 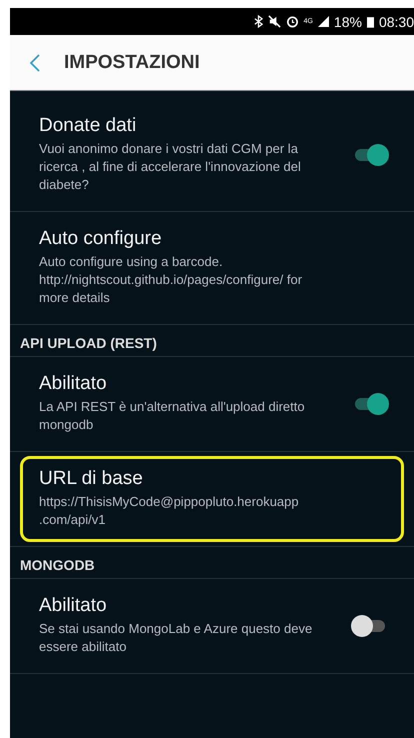 What do you see at coordinates (88, 126) in the screenshot?
I see `setting-title: Donate dati` at bounding box center [88, 126].